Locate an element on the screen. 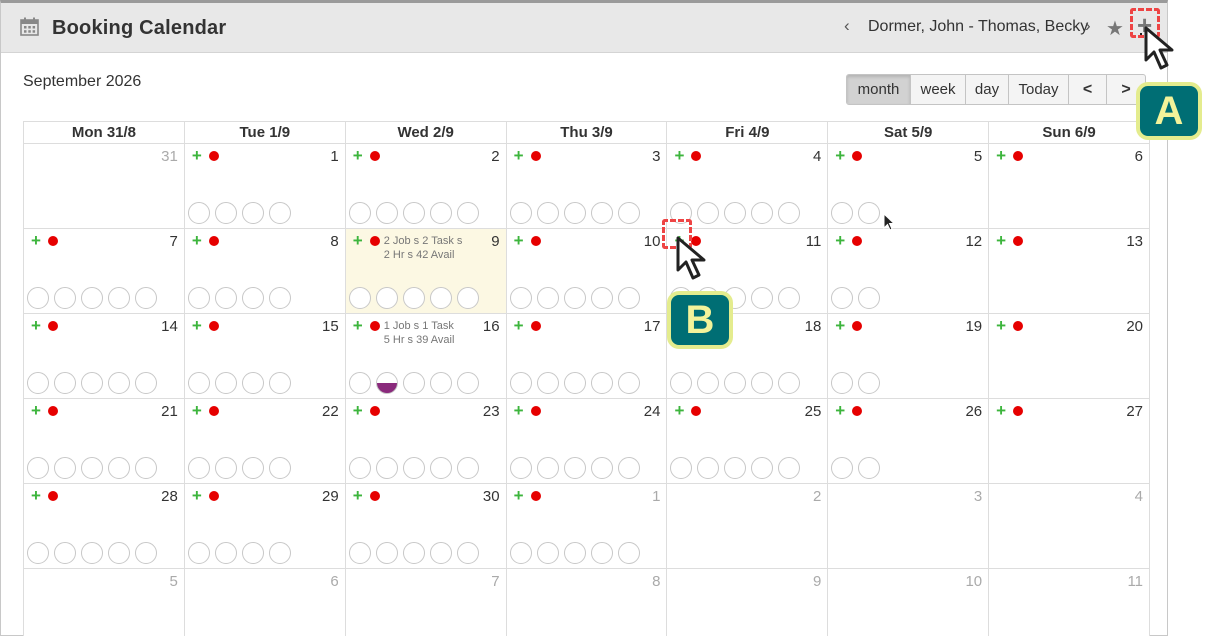 This screenshot has height=636, width=1210. day-number: 30 is located at coordinates (491, 496).